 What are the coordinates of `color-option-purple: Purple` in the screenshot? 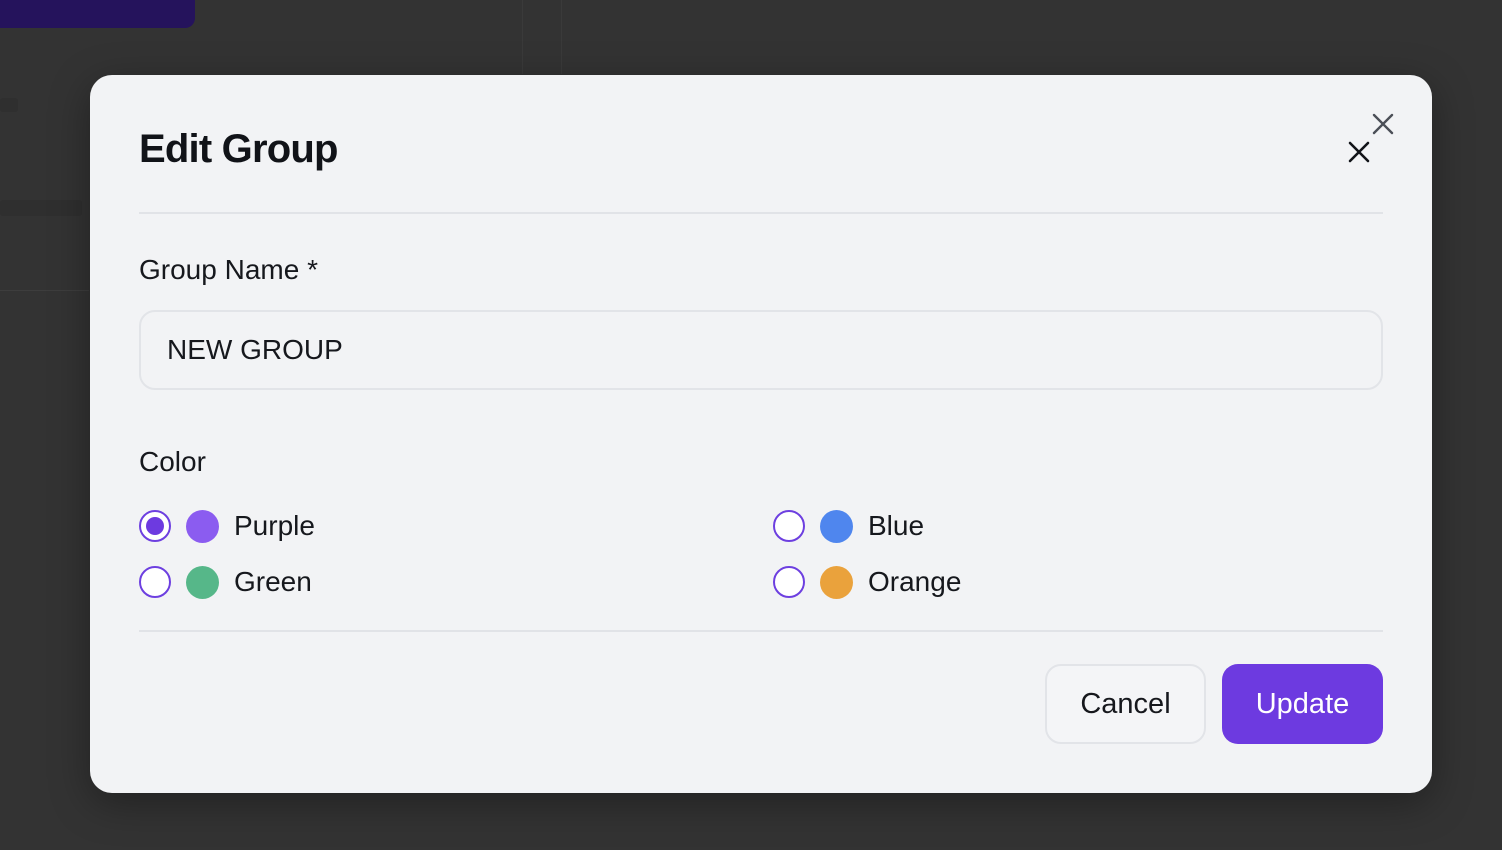 It's located at (227, 526).